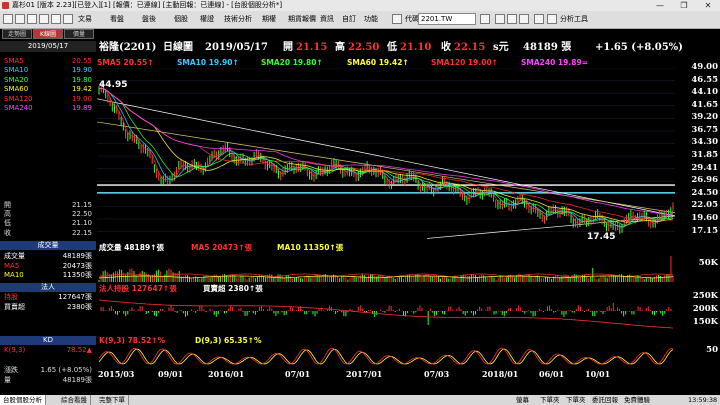  What do you see at coordinates (48, 307) in the screenshot?
I see `inst-row: 買賣超 2380張` at bounding box center [48, 307].